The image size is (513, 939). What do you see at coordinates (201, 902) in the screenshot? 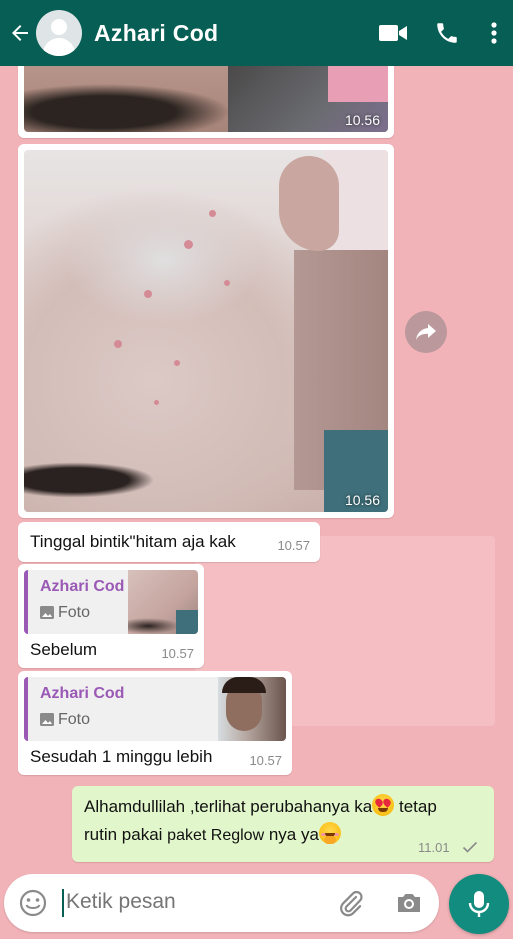
I see `message-input` at bounding box center [201, 902].